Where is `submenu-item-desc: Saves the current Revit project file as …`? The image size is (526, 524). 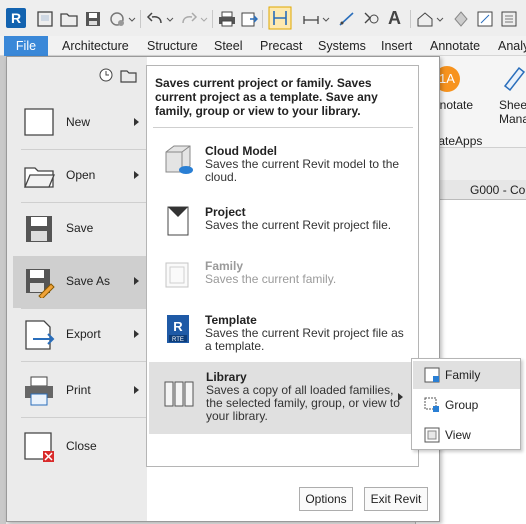
submenu-item-desc: Saves the current Revit project file as … is located at coordinates (304, 339).